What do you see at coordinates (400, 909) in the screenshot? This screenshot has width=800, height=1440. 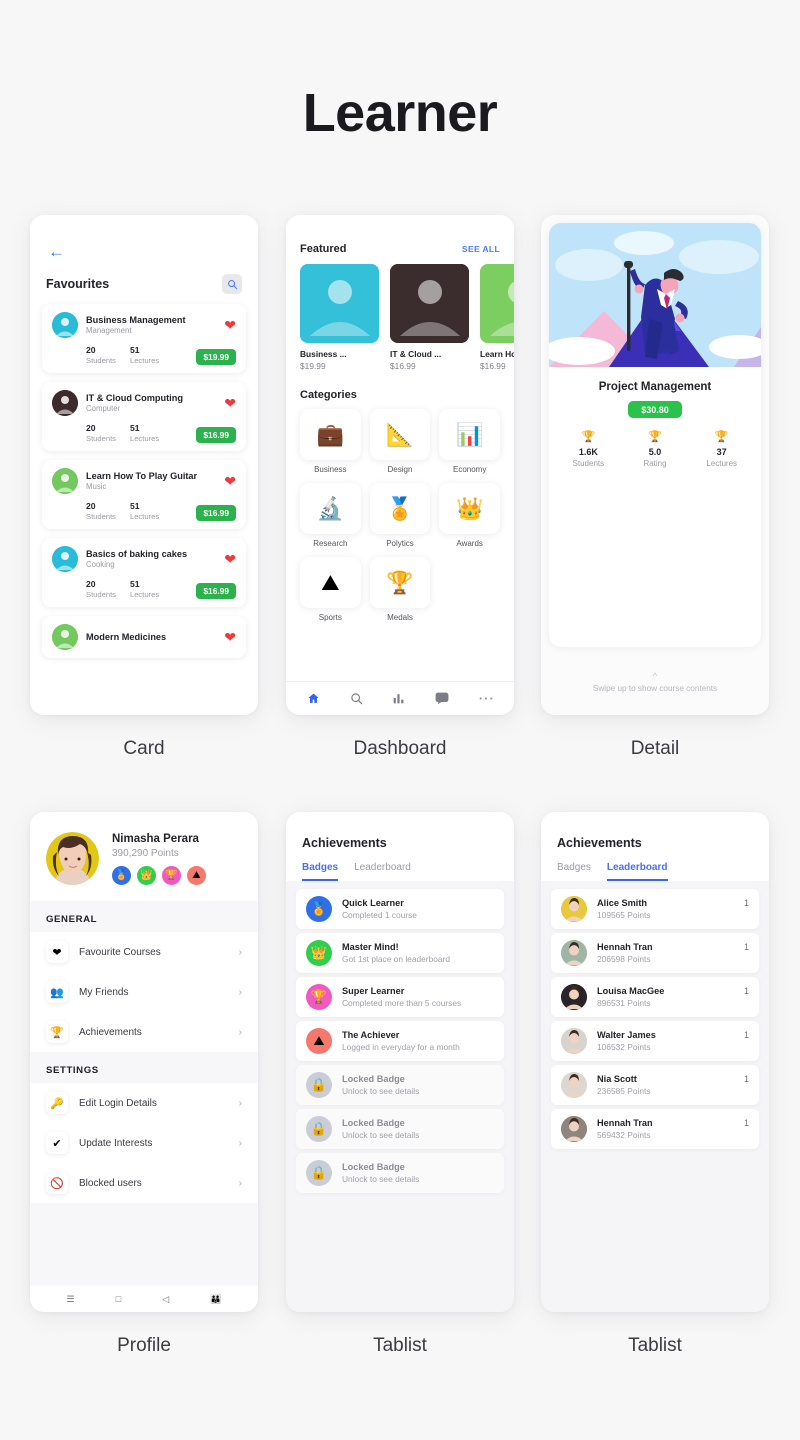 I see `badge-row: 🏅 Quick Learner Completed 1 course` at bounding box center [400, 909].